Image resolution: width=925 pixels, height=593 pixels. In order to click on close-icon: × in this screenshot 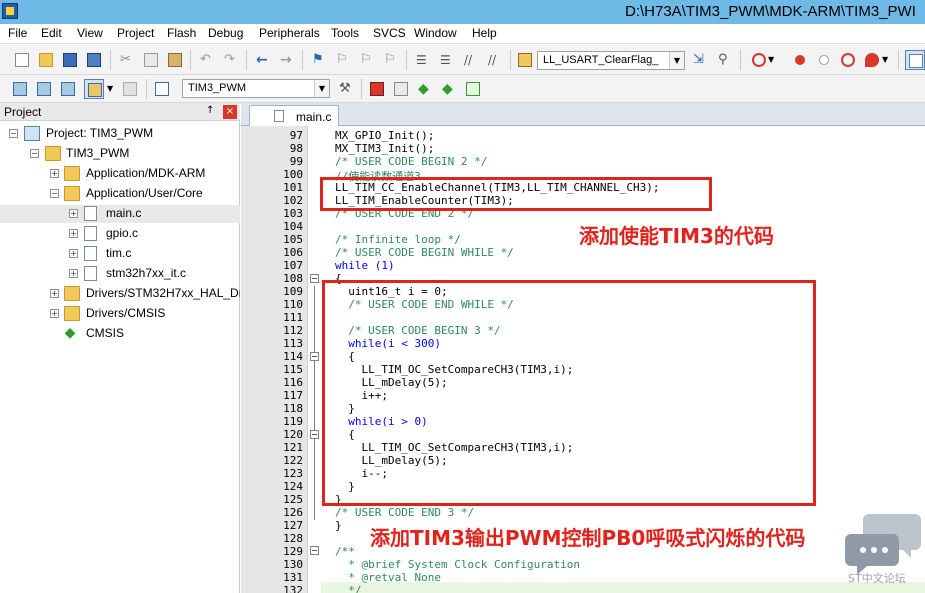, I will do `click(230, 112)`.